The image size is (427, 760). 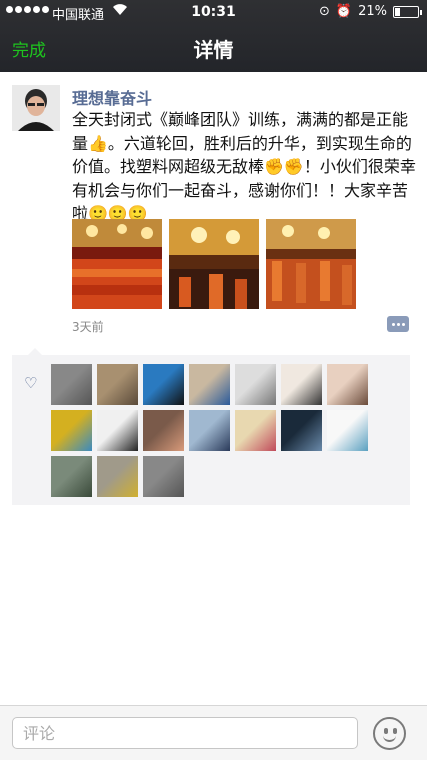 I want to click on page-title: 详情, so click(x=213, y=50).